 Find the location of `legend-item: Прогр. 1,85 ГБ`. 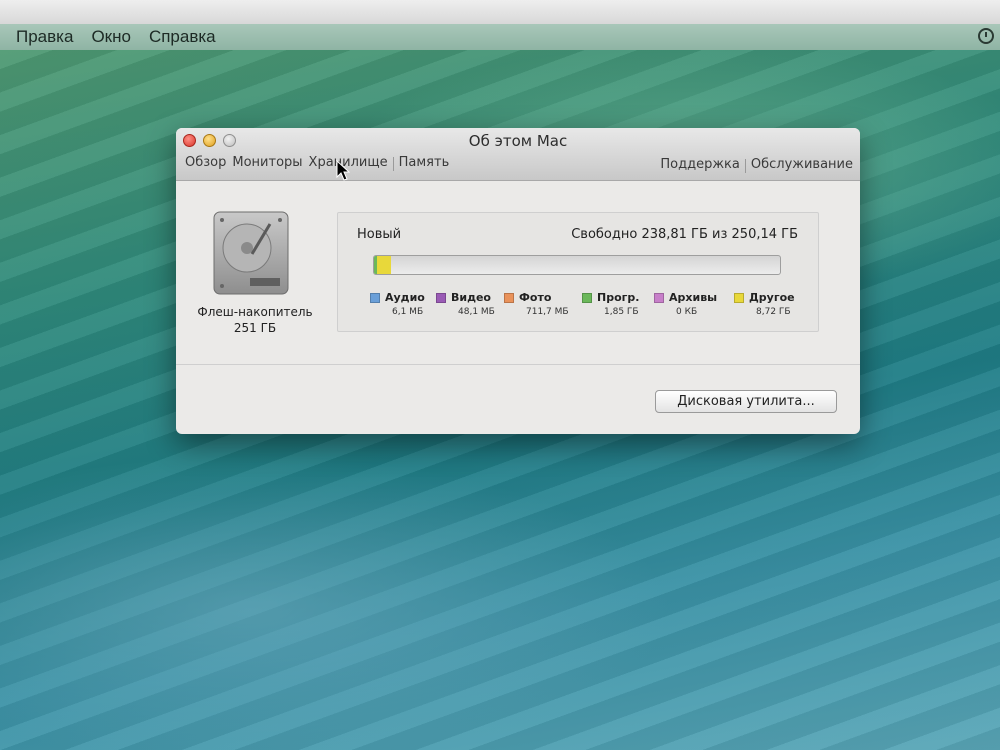

legend-item: Прогр. 1,85 ГБ is located at coordinates (618, 304).